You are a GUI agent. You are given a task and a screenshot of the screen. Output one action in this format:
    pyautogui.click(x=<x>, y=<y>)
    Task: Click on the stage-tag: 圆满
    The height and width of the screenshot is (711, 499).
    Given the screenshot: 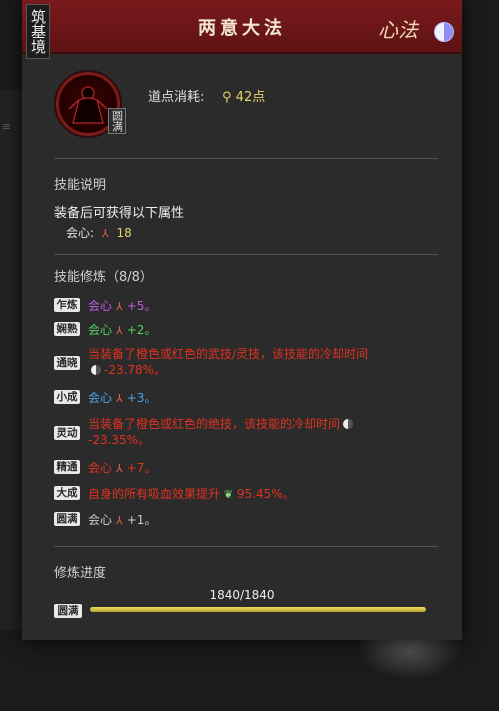 What is the action you would take?
    pyautogui.click(x=67, y=519)
    